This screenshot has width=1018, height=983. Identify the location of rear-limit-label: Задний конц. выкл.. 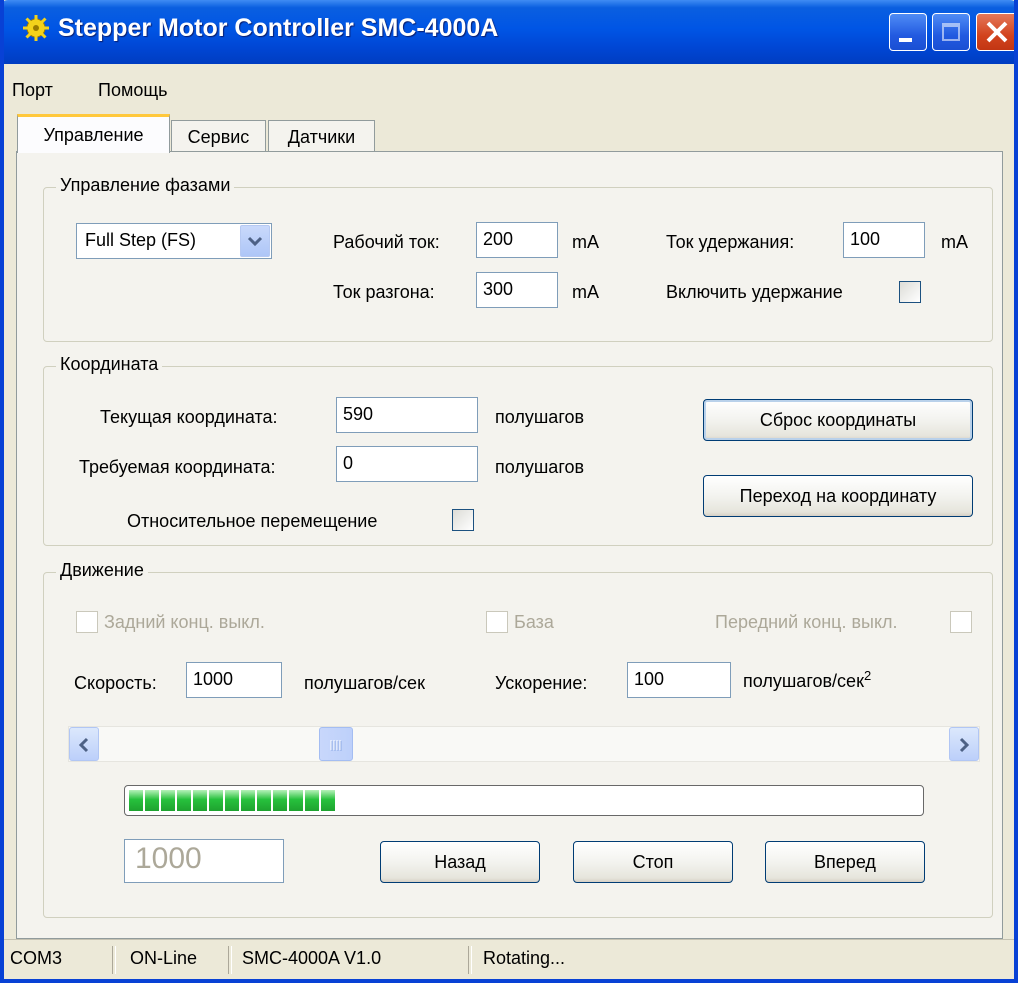
(184, 622).